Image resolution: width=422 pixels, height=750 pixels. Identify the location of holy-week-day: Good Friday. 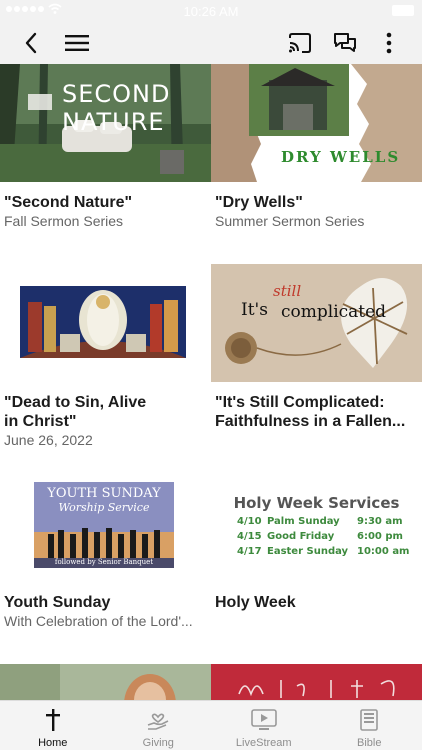
(301, 536).